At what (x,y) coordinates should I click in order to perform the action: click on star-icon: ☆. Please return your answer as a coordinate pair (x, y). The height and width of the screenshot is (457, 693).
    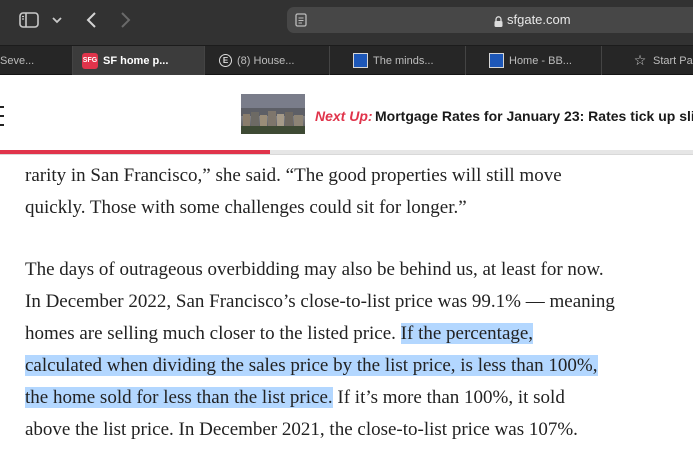
    Looking at the image, I should click on (640, 60).